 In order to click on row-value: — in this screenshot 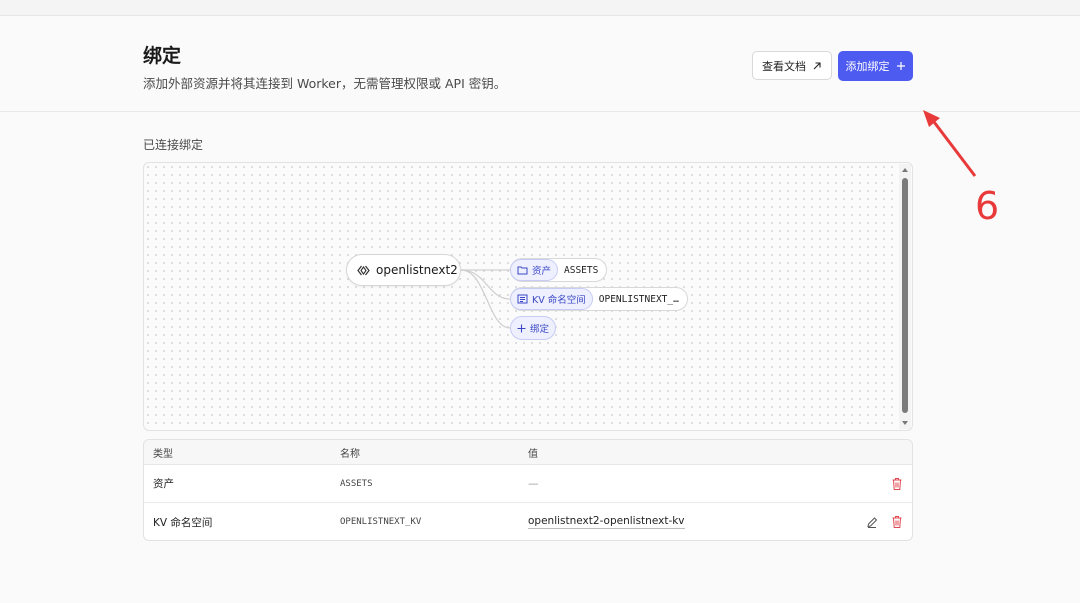, I will do `click(533, 483)`.